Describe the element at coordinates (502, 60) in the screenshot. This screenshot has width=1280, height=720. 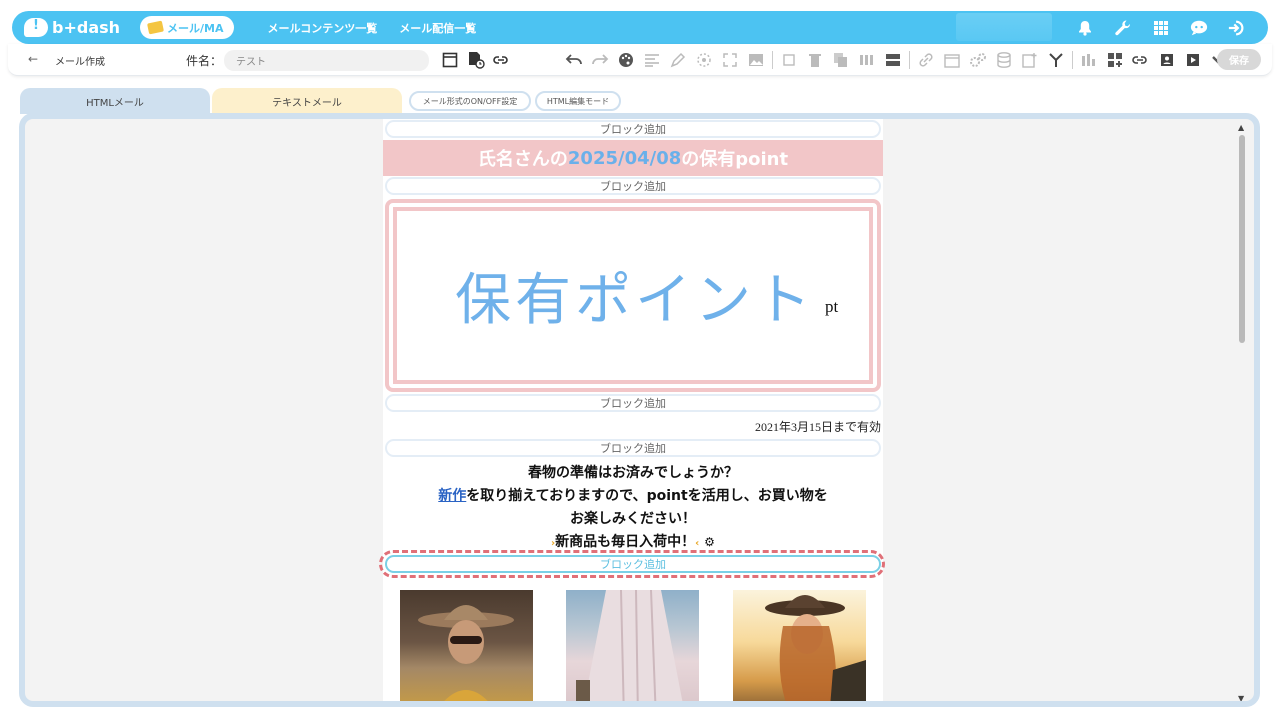
I see `link-settings-icon` at that location.